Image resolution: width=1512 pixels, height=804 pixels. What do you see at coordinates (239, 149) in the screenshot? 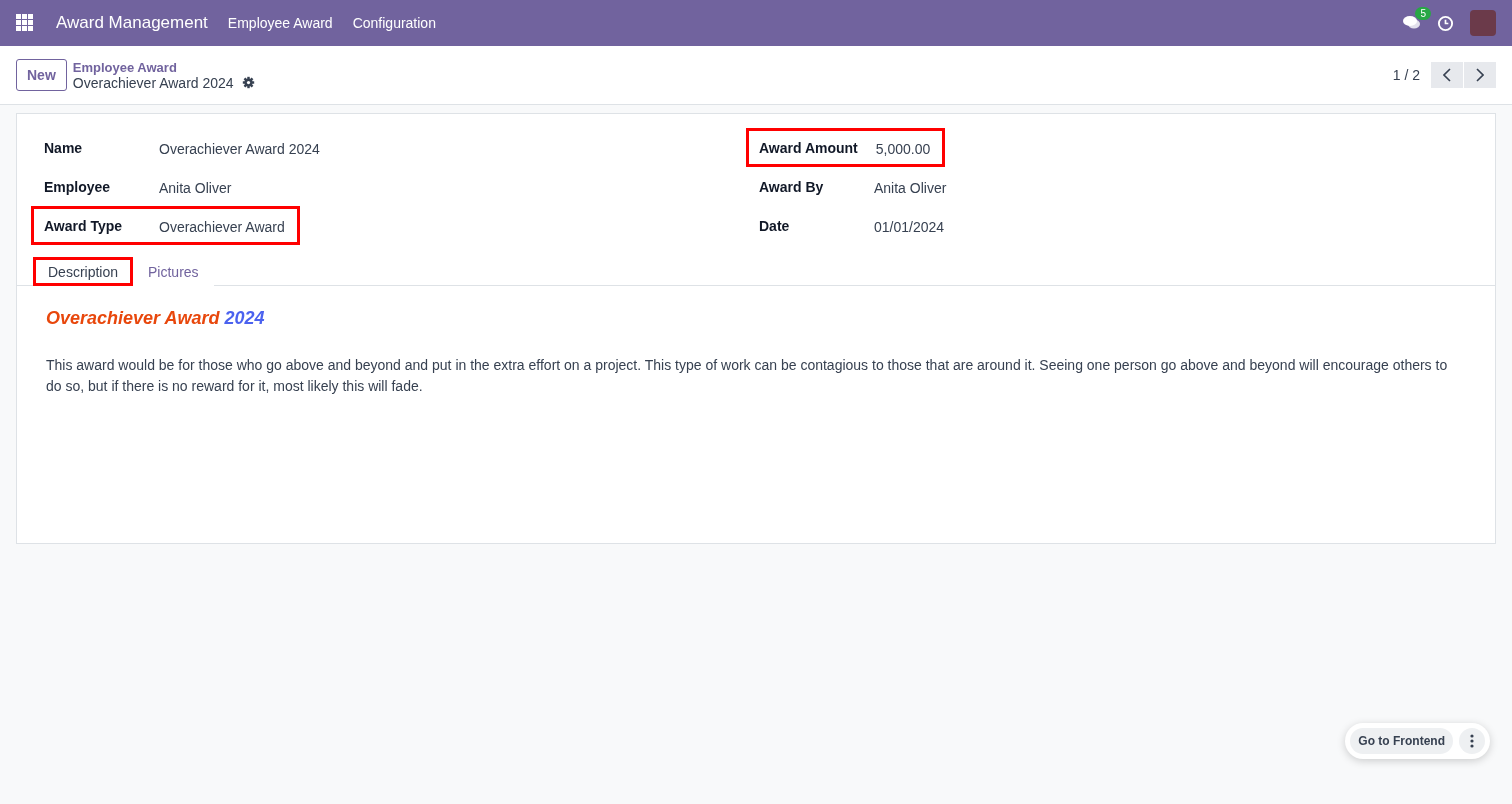
I see `field-value: Overachiever Award 2024` at bounding box center [239, 149].